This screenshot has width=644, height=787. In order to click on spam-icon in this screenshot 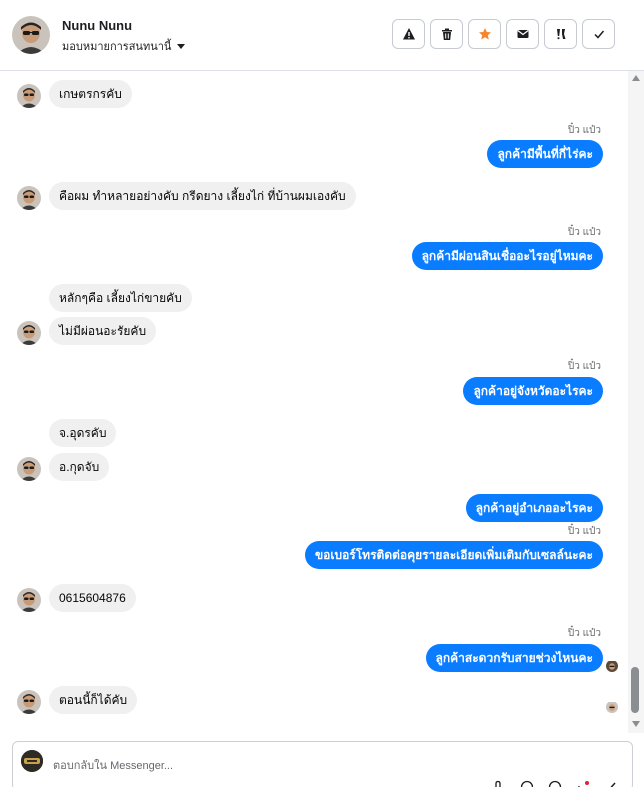, I will do `click(408, 34)`.